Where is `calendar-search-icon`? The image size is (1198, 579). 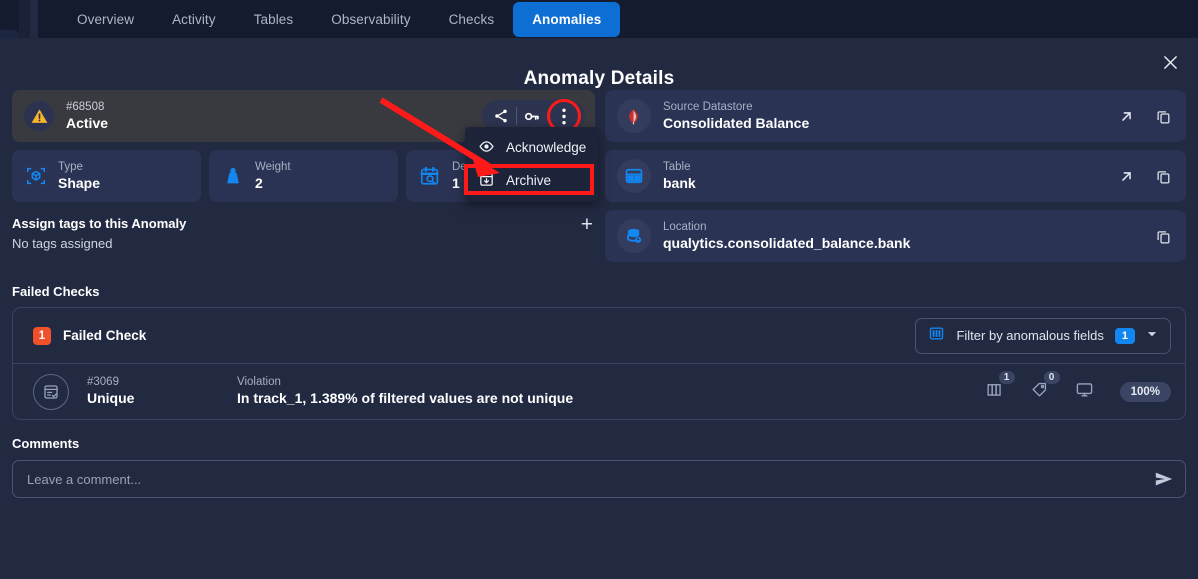 calendar-search-icon is located at coordinates (430, 176).